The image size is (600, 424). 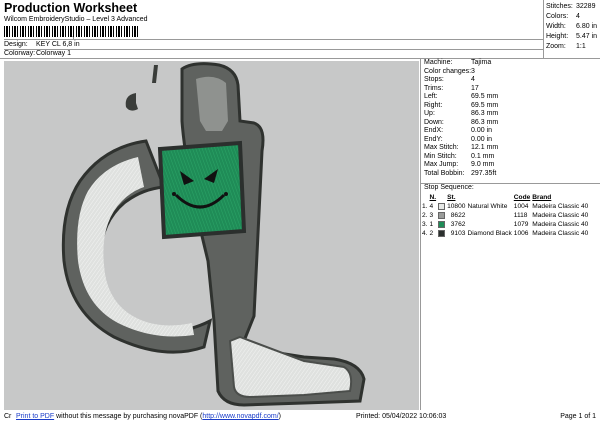 What do you see at coordinates (425, 224) in the screenshot?
I see `stop-number: 3.` at bounding box center [425, 224].